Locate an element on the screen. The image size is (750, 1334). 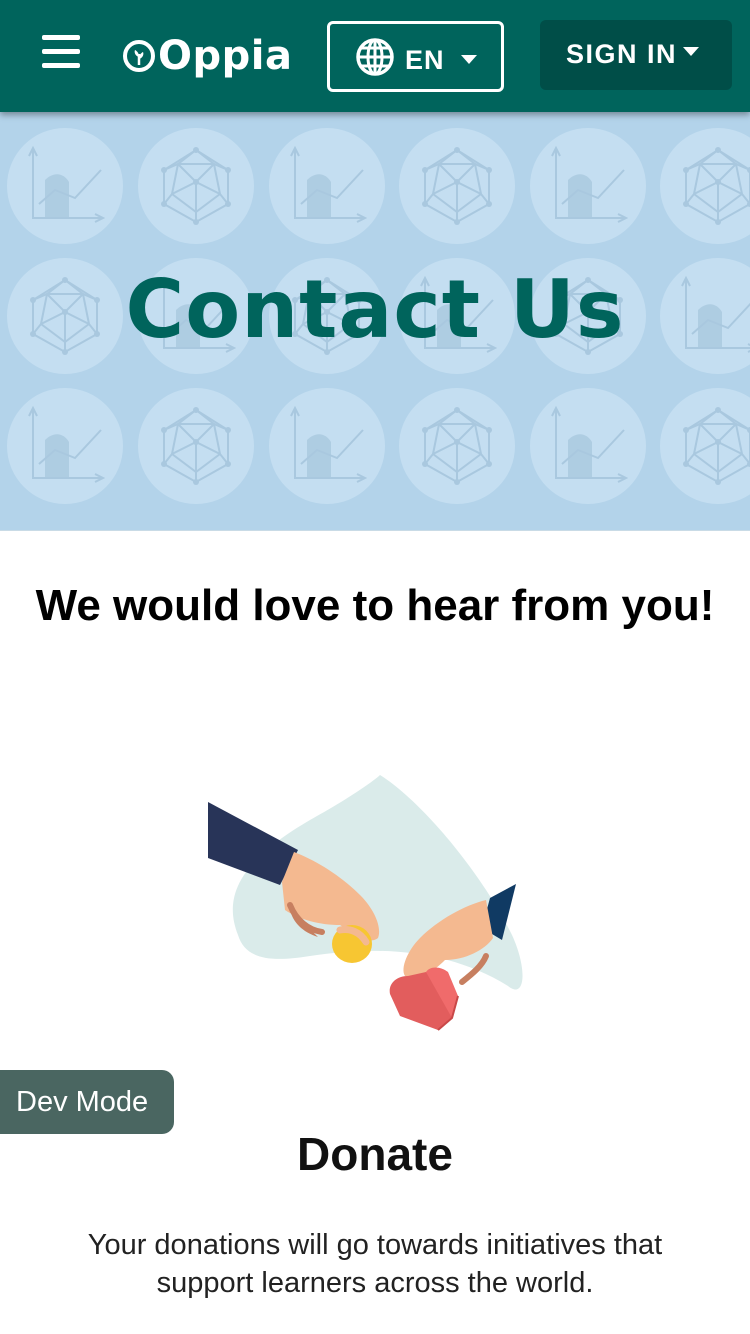
globe-icon is located at coordinates (375, 57).